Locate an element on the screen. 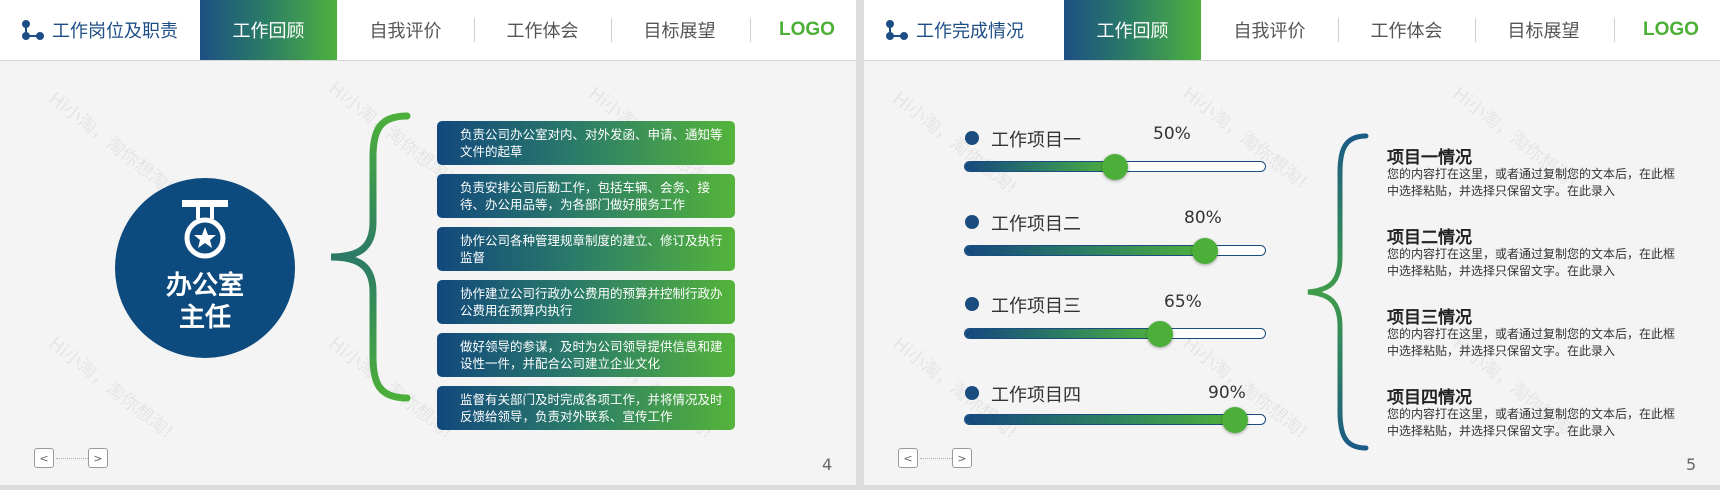 The image size is (1720, 490). medal-icon is located at coordinates (205, 229).